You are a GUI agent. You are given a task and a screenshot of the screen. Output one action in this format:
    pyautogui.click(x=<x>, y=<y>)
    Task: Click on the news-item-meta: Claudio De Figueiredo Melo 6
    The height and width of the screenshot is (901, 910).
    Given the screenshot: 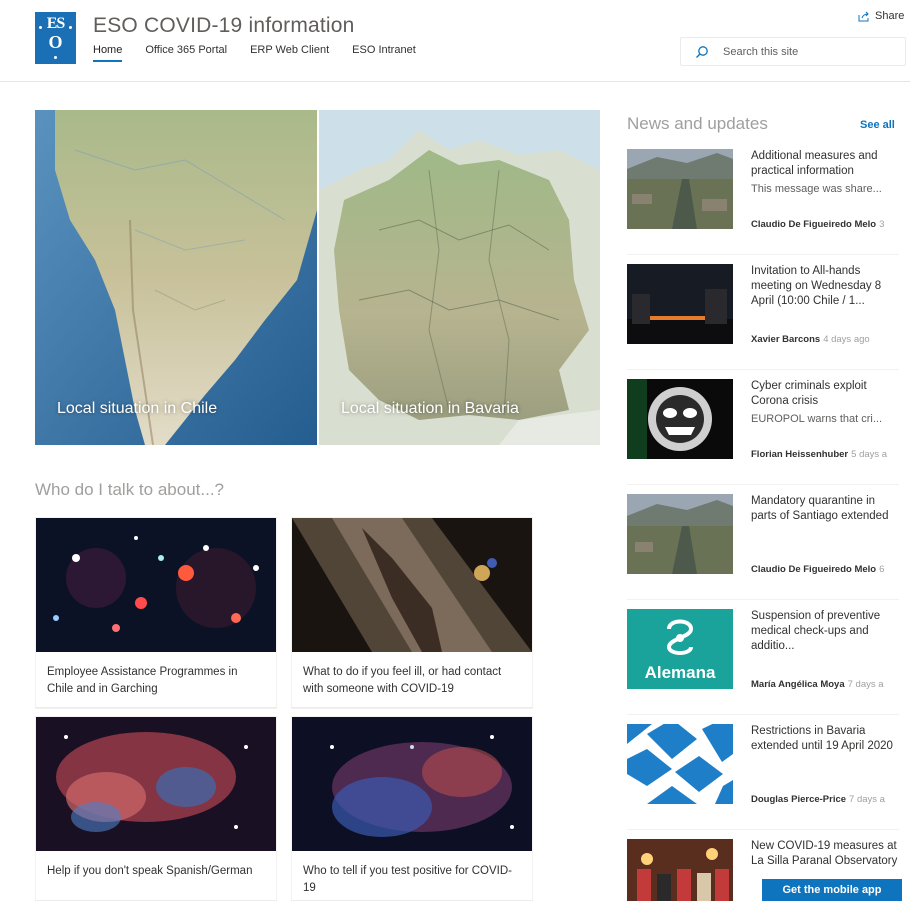 What is the action you would take?
    pyautogui.click(x=825, y=569)
    